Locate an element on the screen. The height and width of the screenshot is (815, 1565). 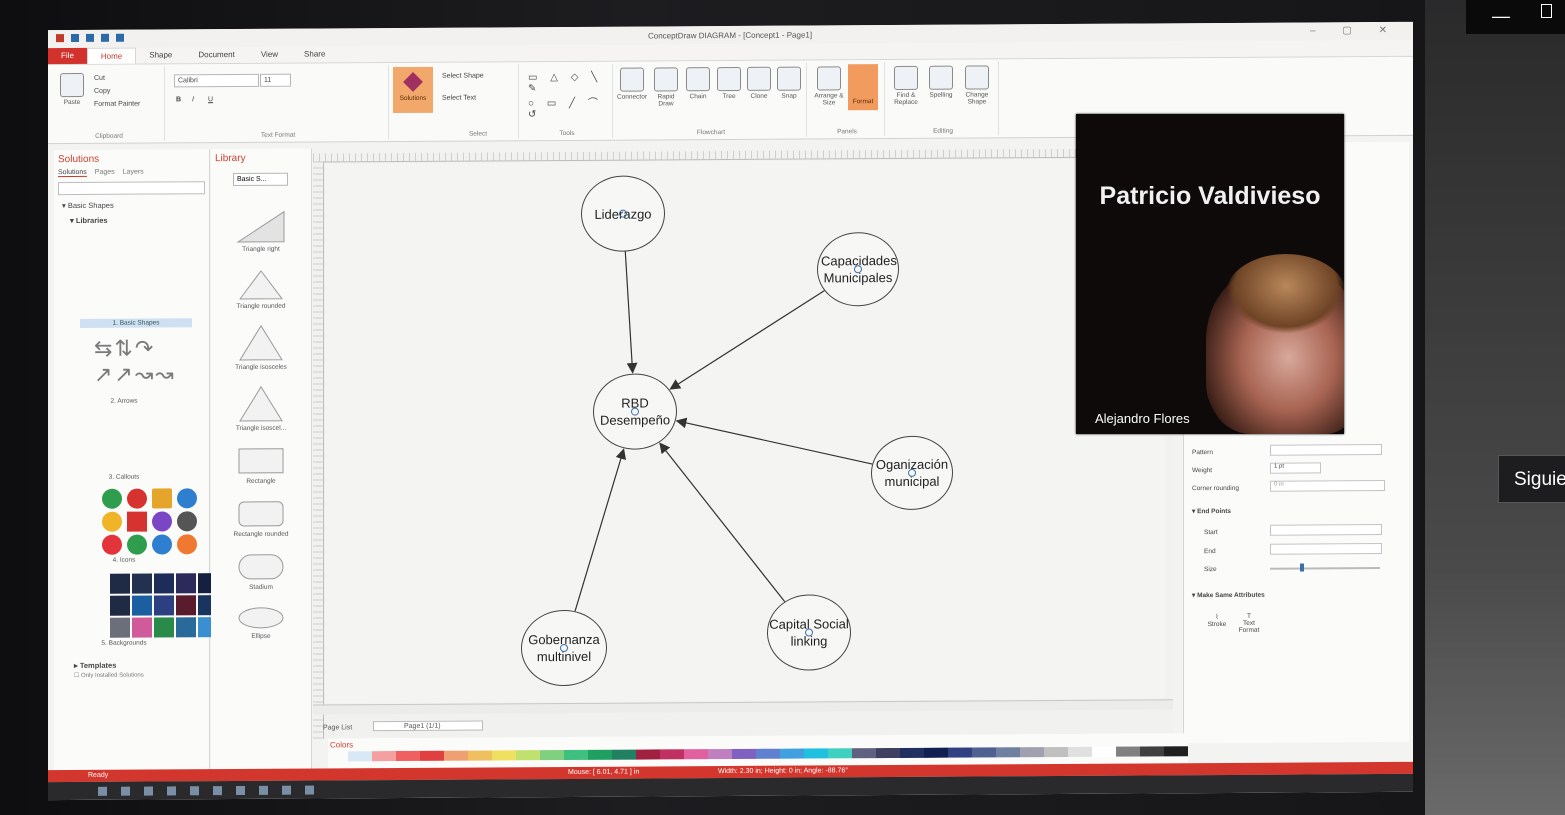
search-icon is located at coordinates (125, 791).